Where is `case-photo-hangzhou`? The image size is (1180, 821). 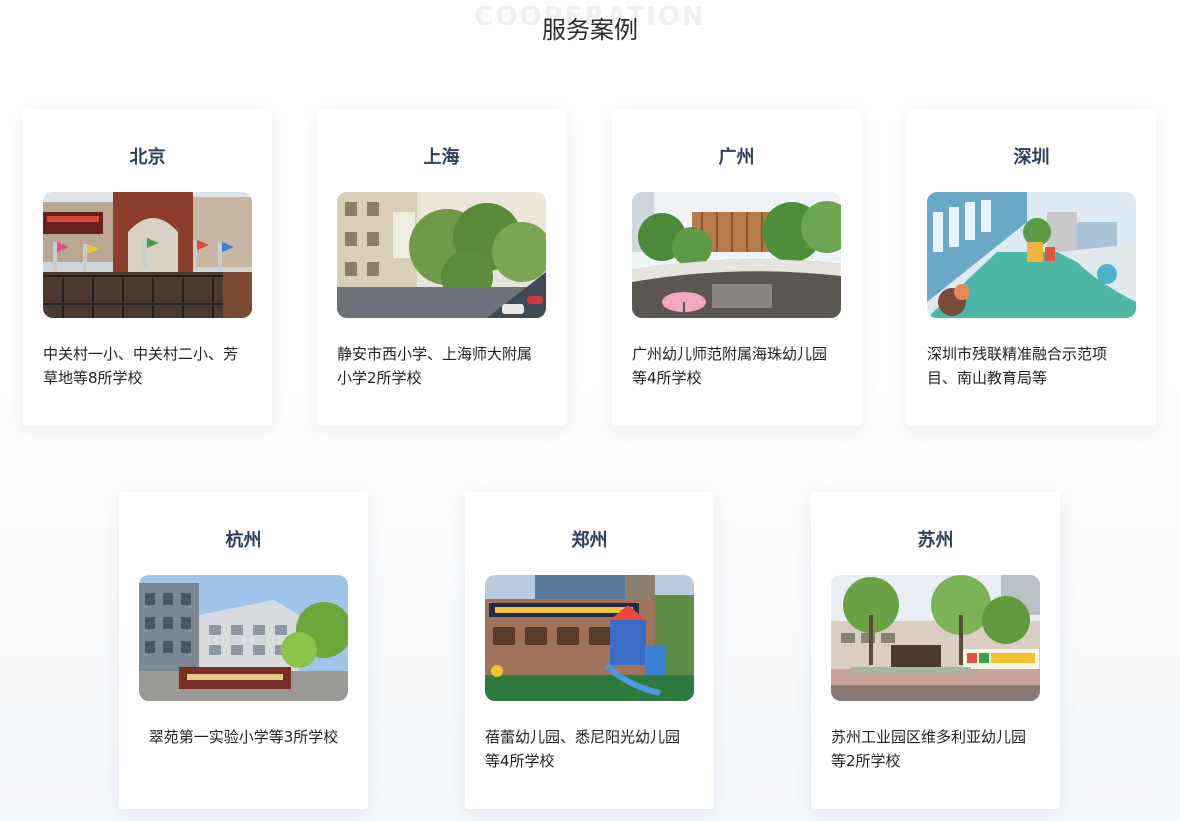
case-photo-hangzhou is located at coordinates (243, 638).